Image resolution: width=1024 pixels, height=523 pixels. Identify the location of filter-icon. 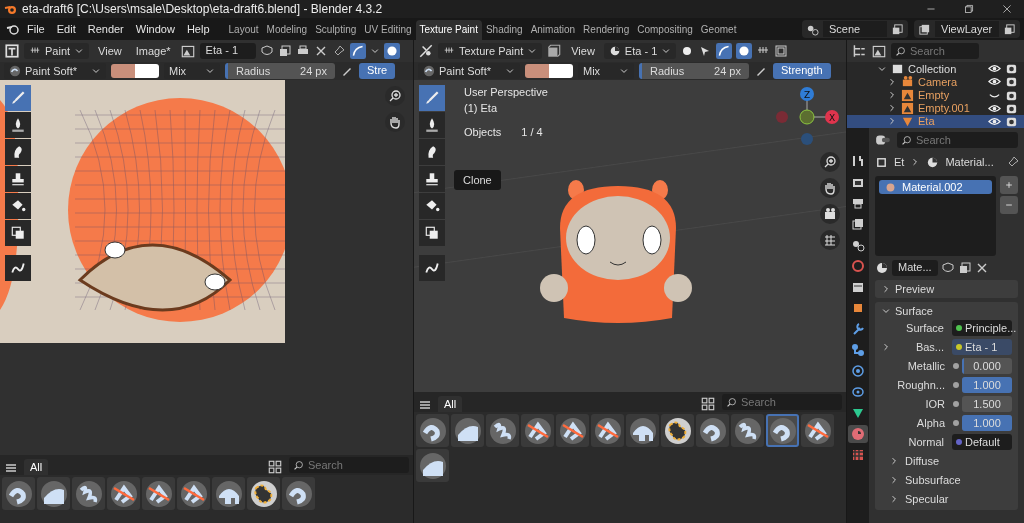
(879, 51).